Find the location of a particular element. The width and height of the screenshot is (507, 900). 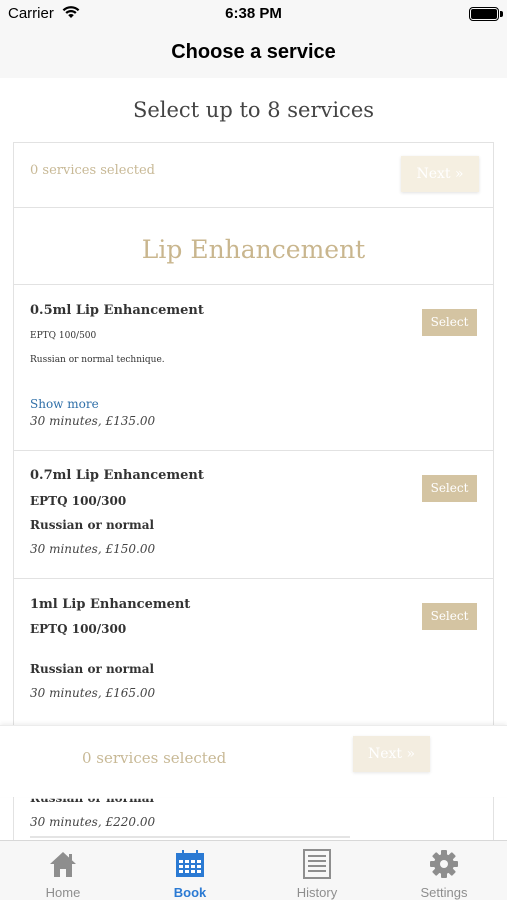

floating-selection-bar: 0 services selected Next » is located at coordinates (253, 761).